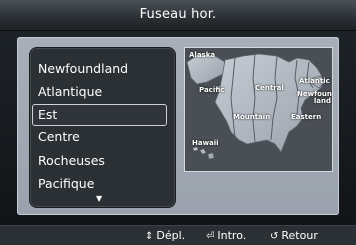 The height and width of the screenshot is (245, 356). Describe the element at coordinates (232, 235) in the screenshot. I see `help-enter-label: Intro.` at that location.